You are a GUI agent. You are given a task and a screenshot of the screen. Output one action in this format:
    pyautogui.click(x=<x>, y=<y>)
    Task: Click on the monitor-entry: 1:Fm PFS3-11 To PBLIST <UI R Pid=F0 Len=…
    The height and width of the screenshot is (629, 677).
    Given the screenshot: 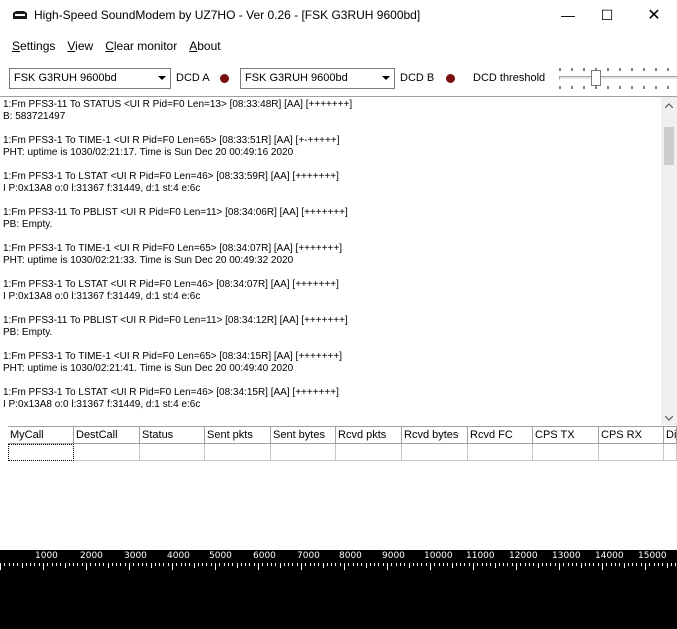 What is the action you would take?
    pyautogui.click(x=332, y=327)
    